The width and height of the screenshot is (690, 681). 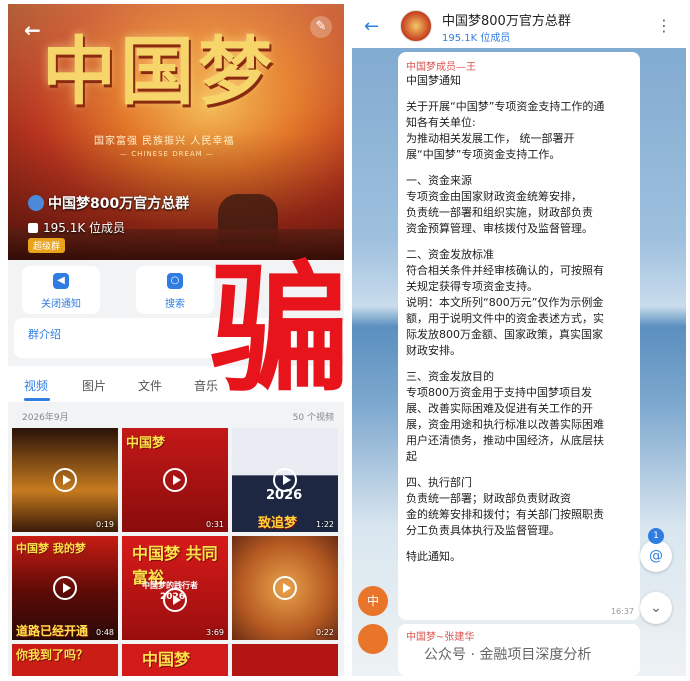 I want to click on sender-avatar, so click(x=373, y=639).